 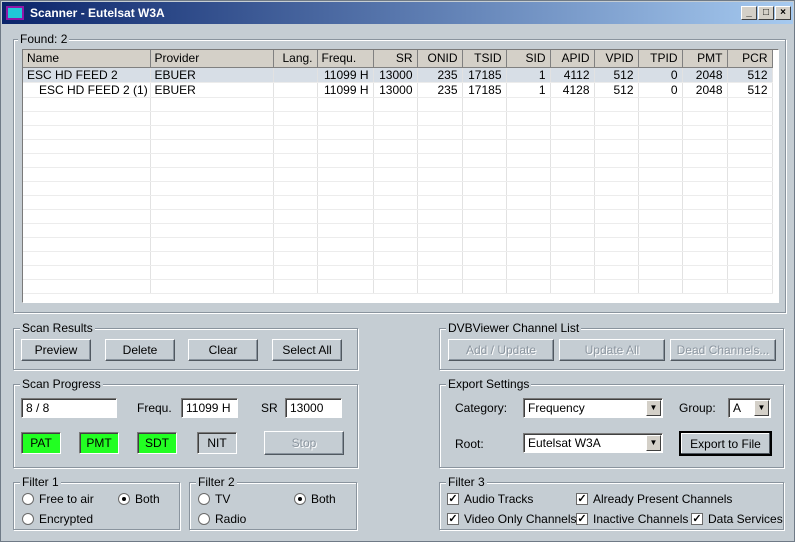 What do you see at coordinates (69, 408) in the screenshot?
I see `progress-field: 8 / 8` at bounding box center [69, 408].